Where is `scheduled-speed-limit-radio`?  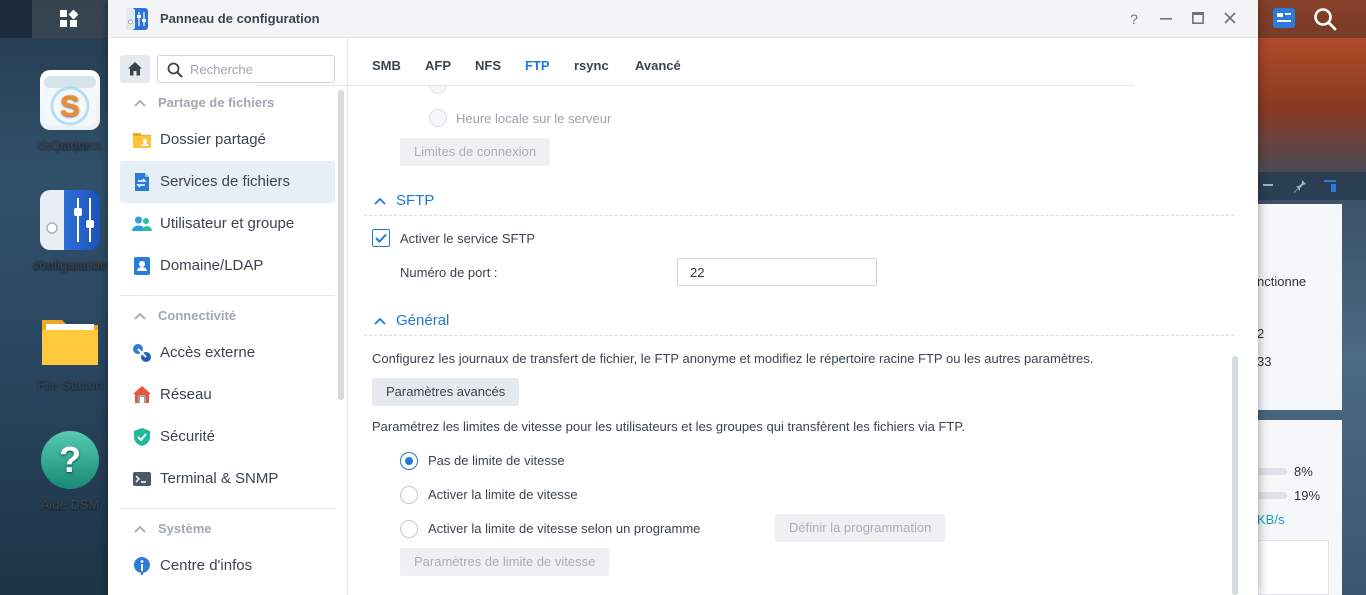
scheduled-speed-limit-radio is located at coordinates (409, 529).